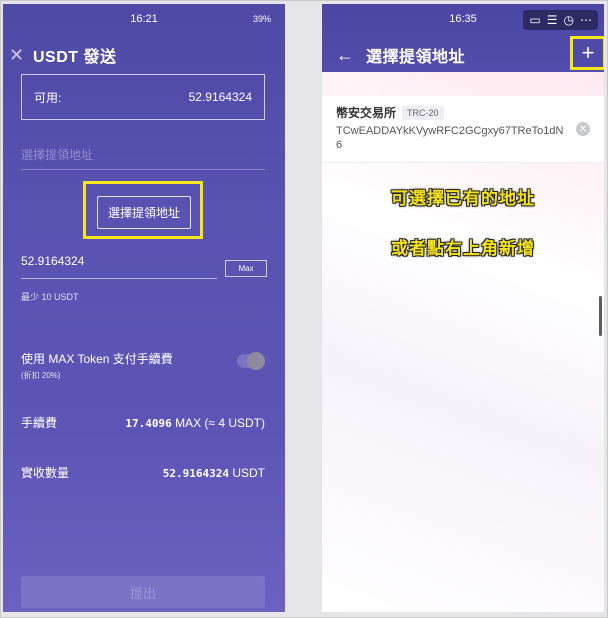 This screenshot has height=618, width=608. What do you see at coordinates (41, 375) in the screenshot?
I see `fee-toggle-discount: (折扣 20%)` at bounding box center [41, 375].